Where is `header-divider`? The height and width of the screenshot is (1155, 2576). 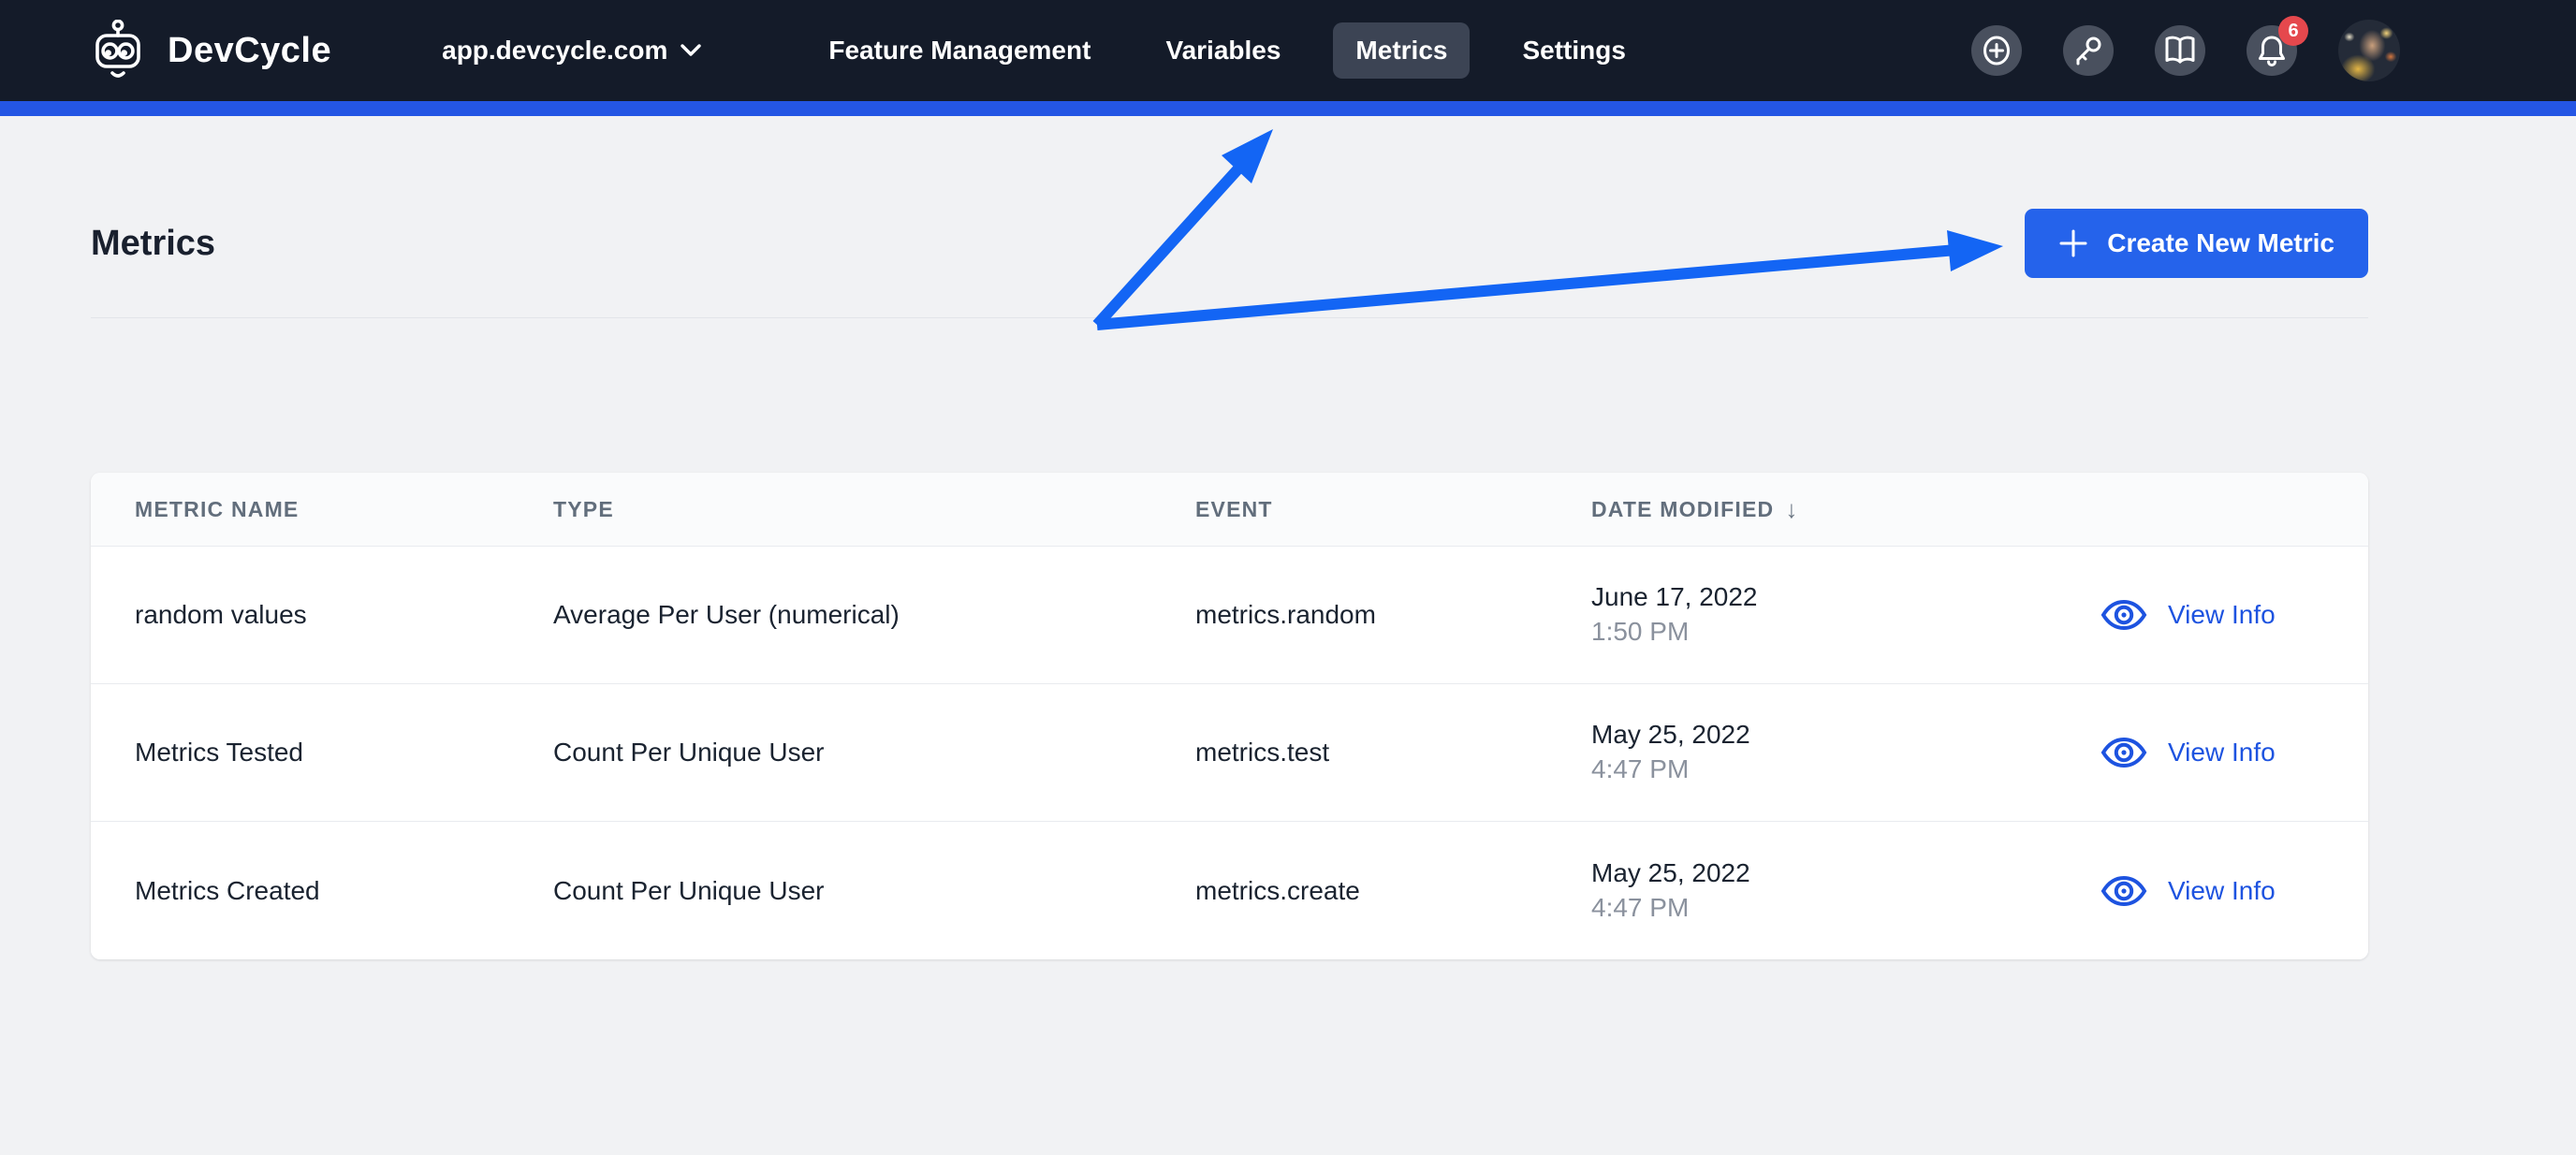 header-divider is located at coordinates (1229, 318).